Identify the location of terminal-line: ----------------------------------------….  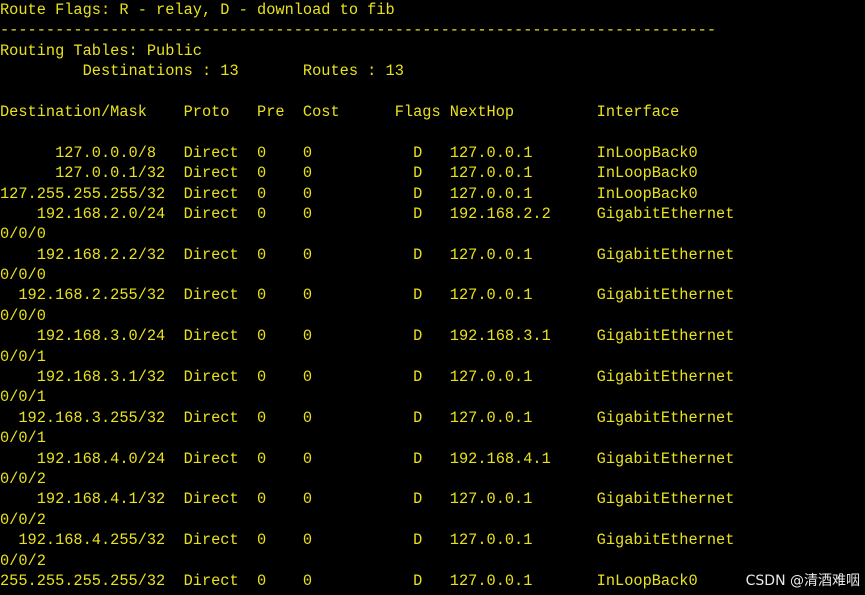
(358, 30).